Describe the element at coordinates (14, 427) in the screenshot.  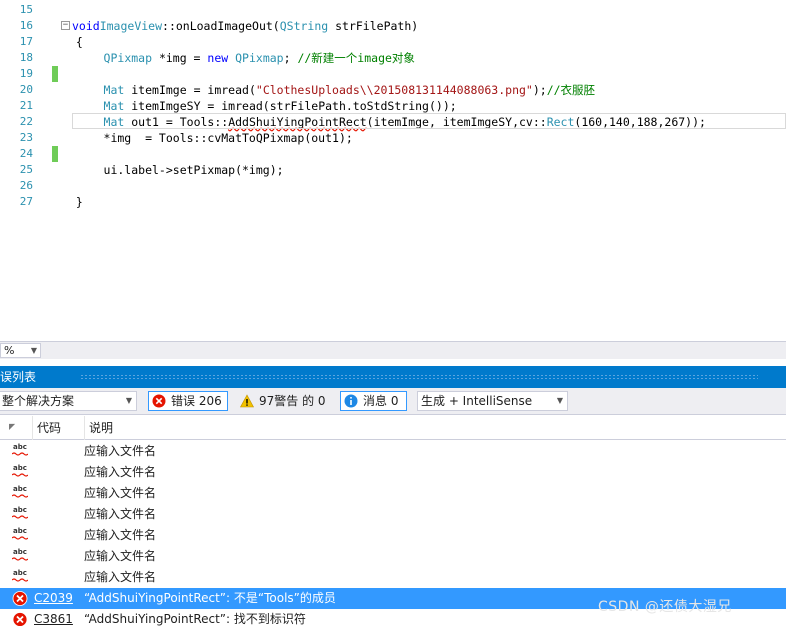
I see `sort-icon: ◤` at that location.